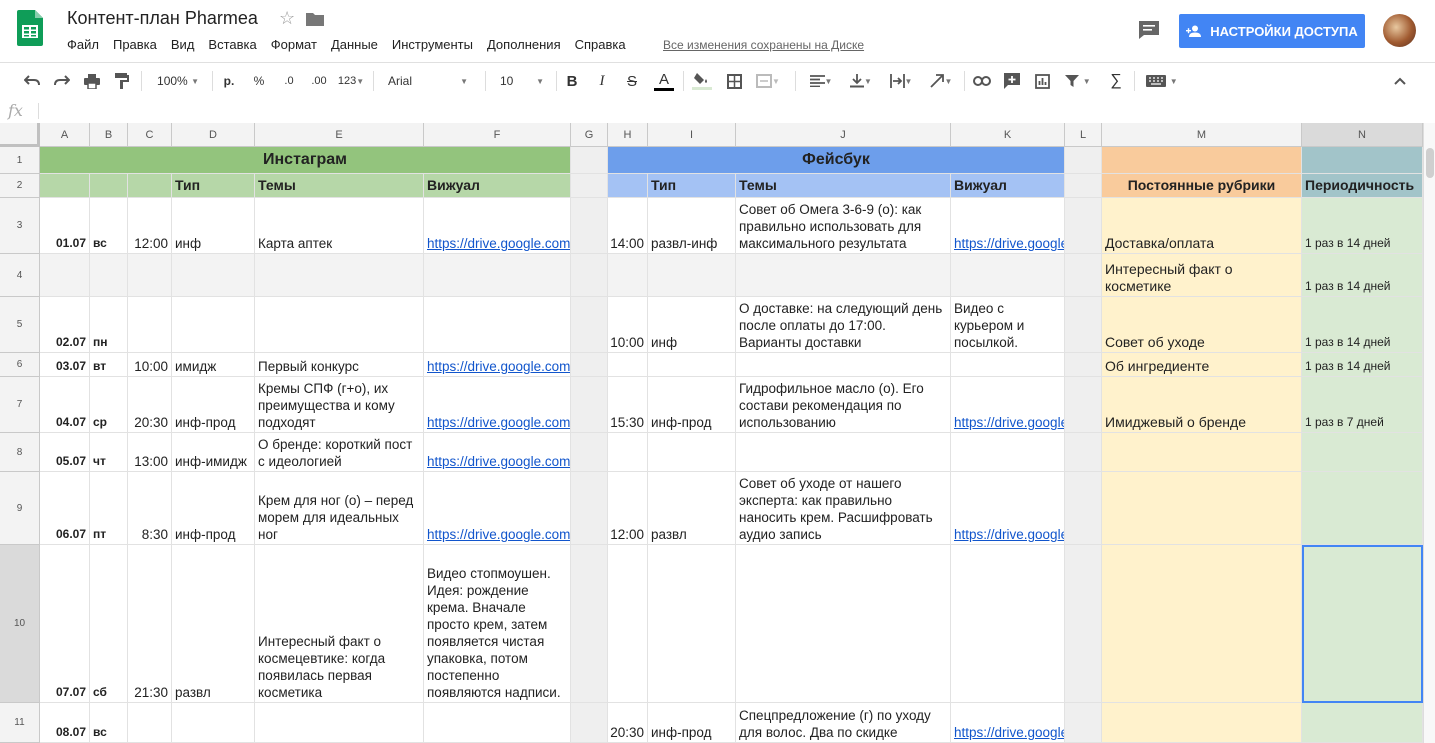 Image resolution: width=1435 pixels, height=743 pixels. I want to click on cell-n1, so click(1362, 160).